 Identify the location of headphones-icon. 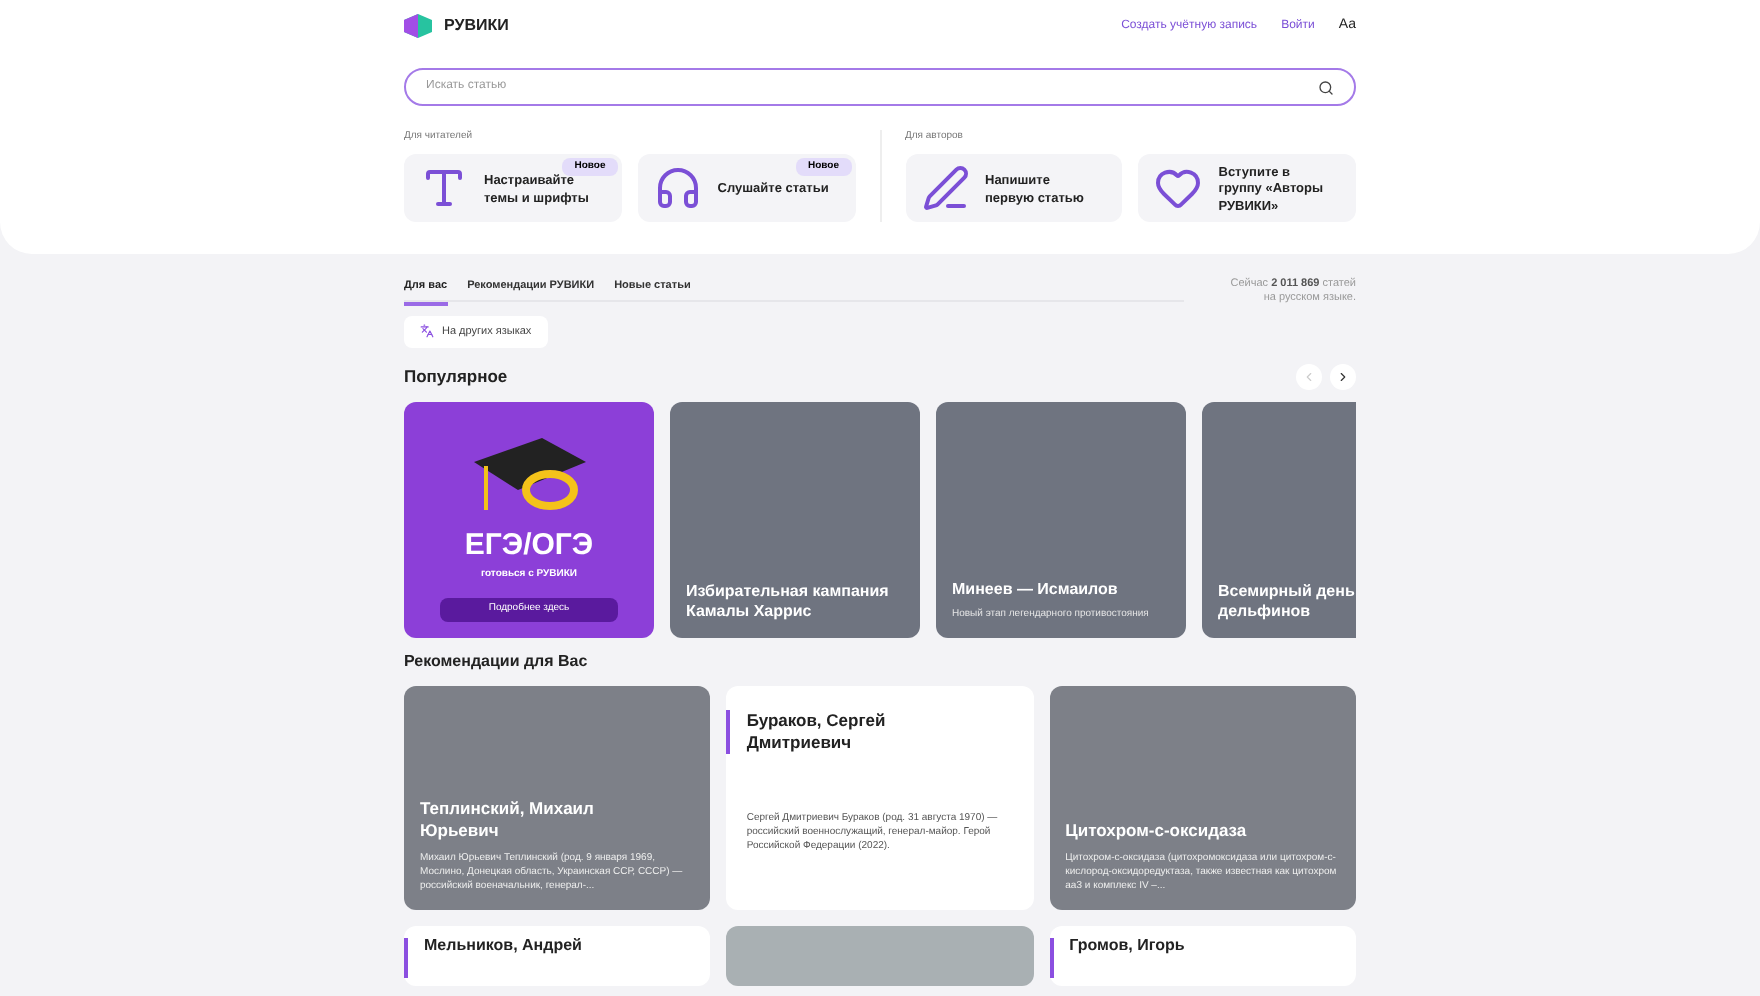
(677, 187).